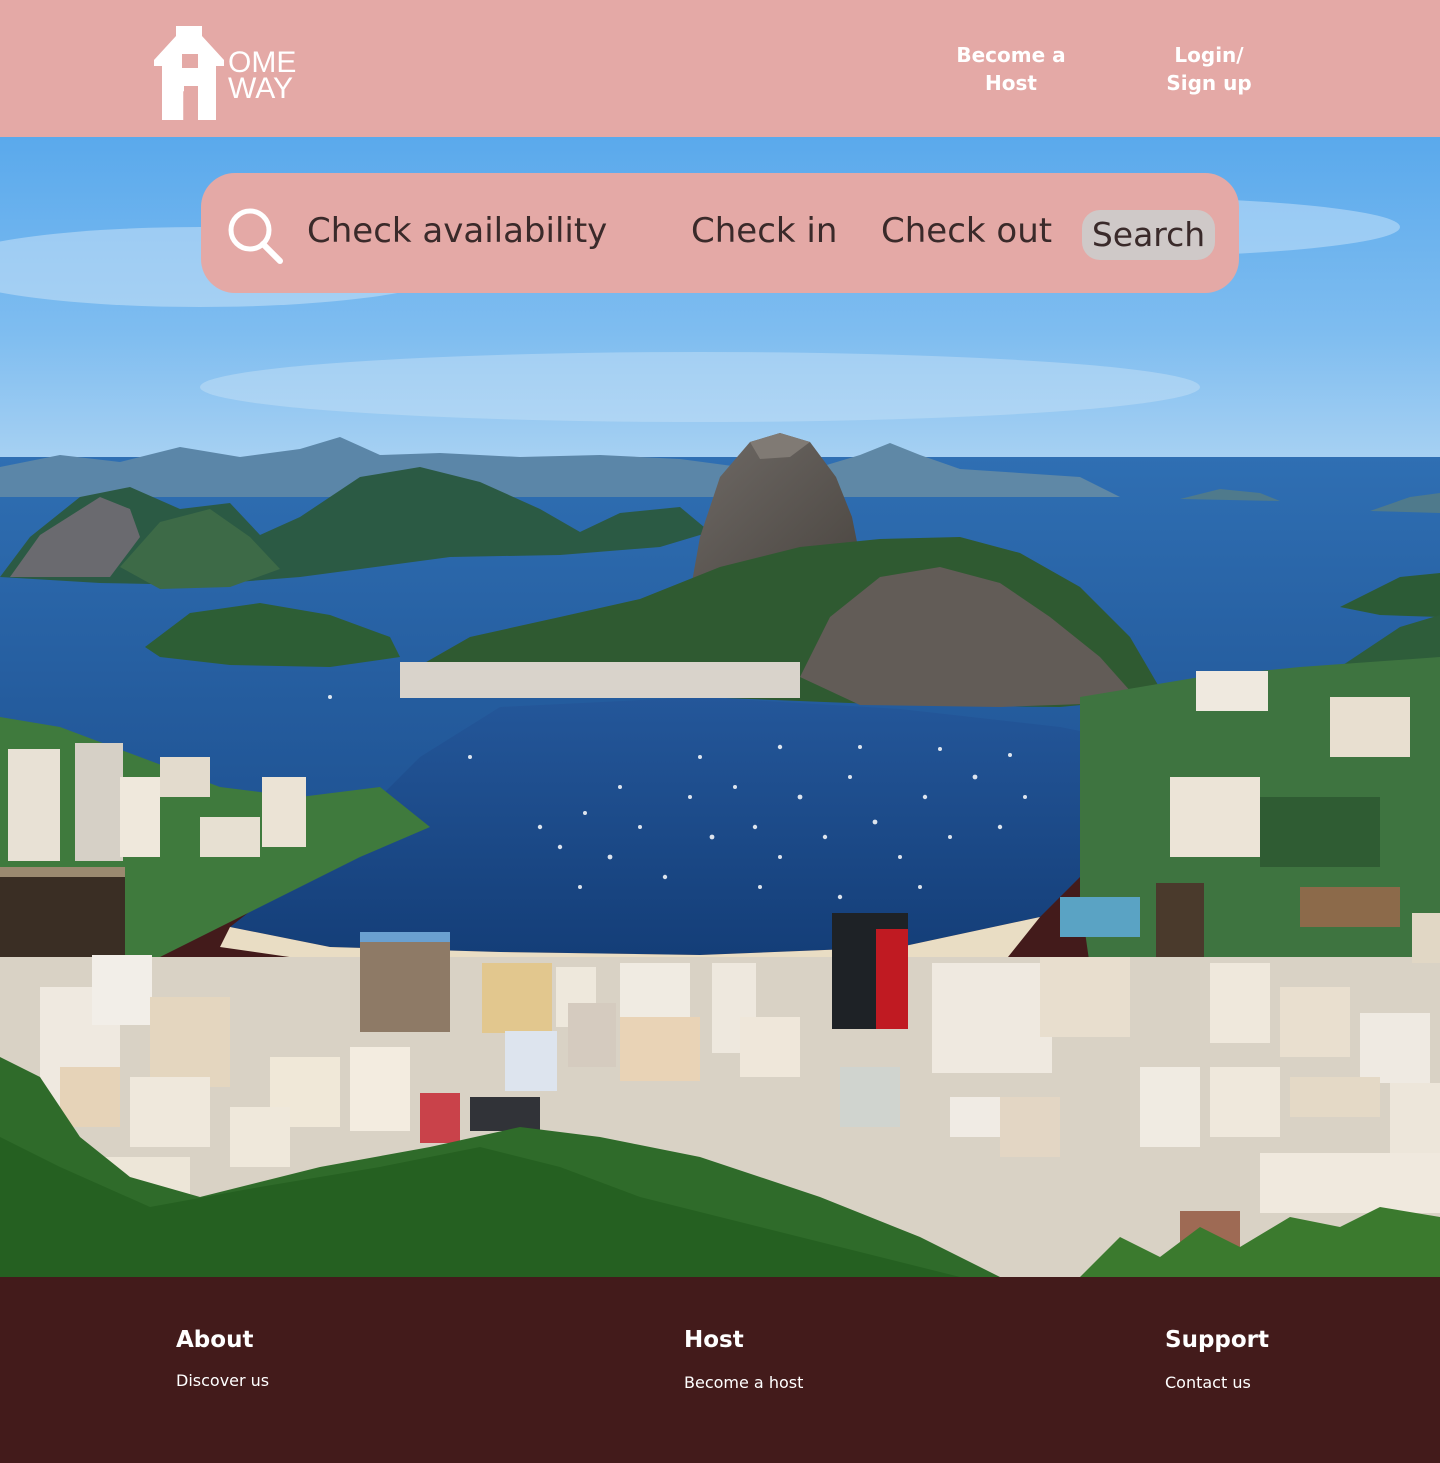 This screenshot has width=1440, height=1463. I want to click on logo-word-bottom: WAY, so click(260, 88).